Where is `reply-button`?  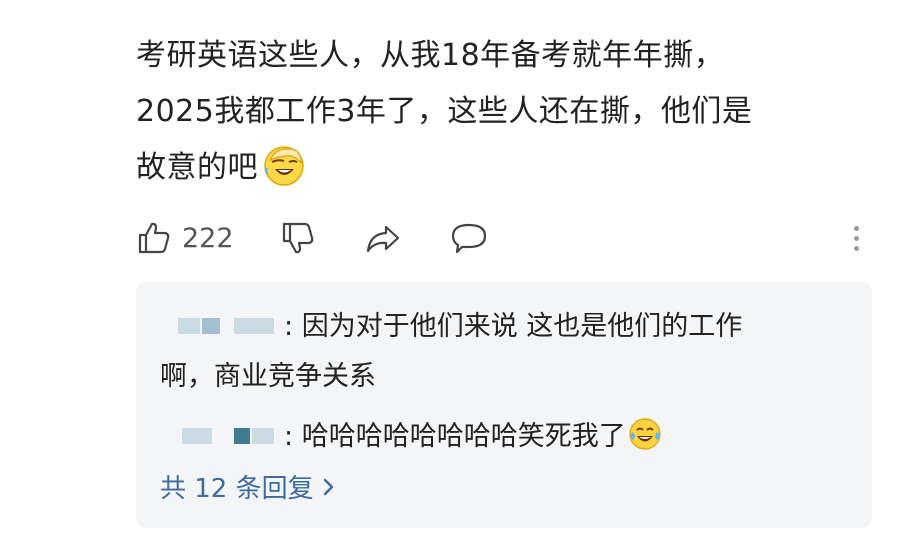 reply-button is located at coordinates (469, 238).